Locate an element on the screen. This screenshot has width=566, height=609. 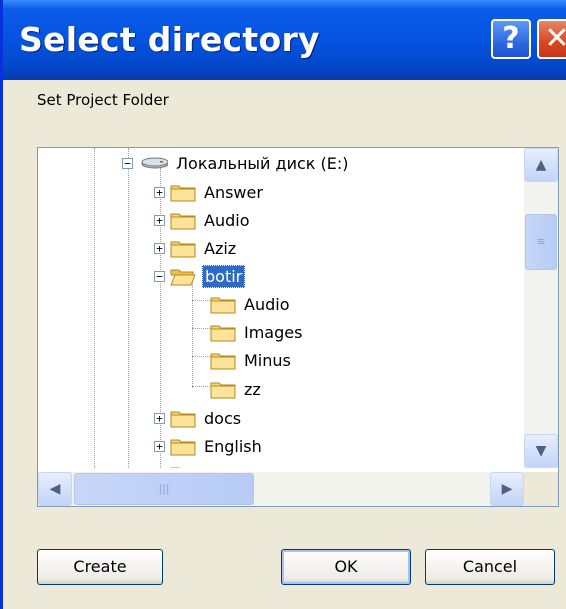
tree-folder-docs: + docs is located at coordinates (198, 418).